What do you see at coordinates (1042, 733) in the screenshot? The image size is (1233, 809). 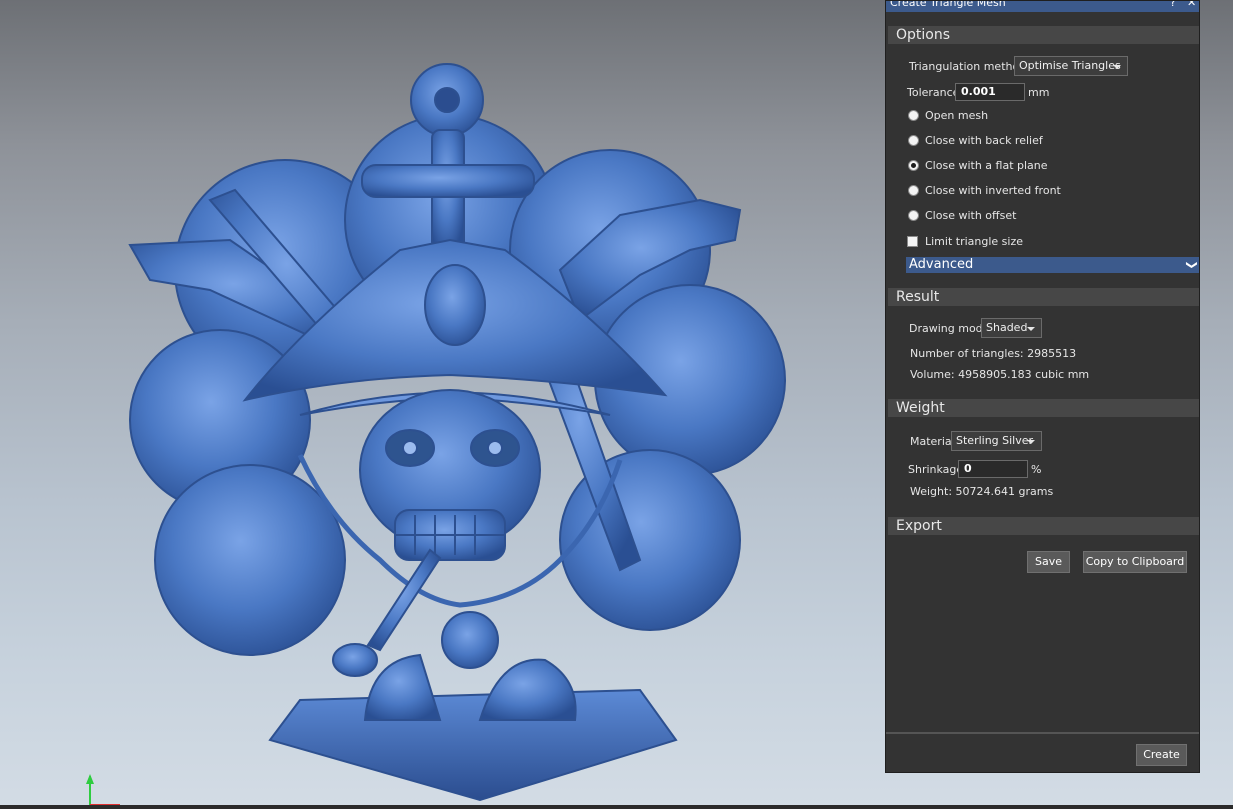 I see `footer-divider` at bounding box center [1042, 733].